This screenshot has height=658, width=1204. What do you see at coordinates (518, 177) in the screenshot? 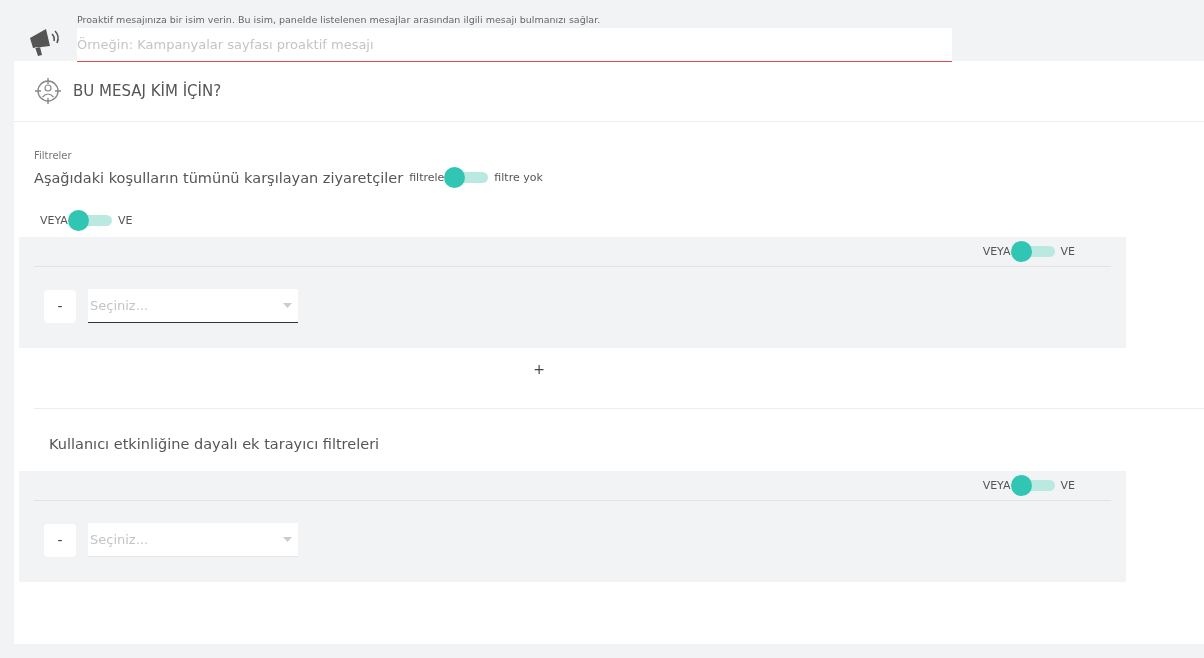
I see `toggle-label: filtre yok` at bounding box center [518, 177].